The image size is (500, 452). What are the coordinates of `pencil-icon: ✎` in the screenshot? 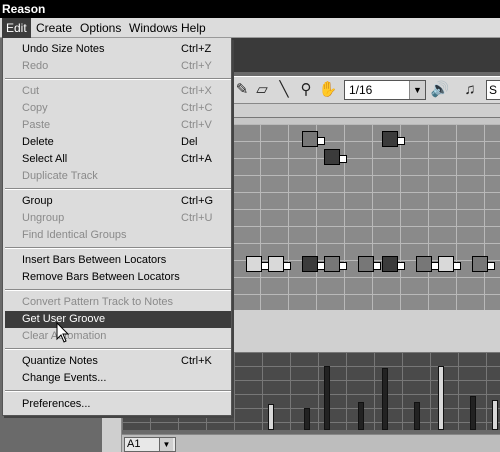 It's located at (242, 90).